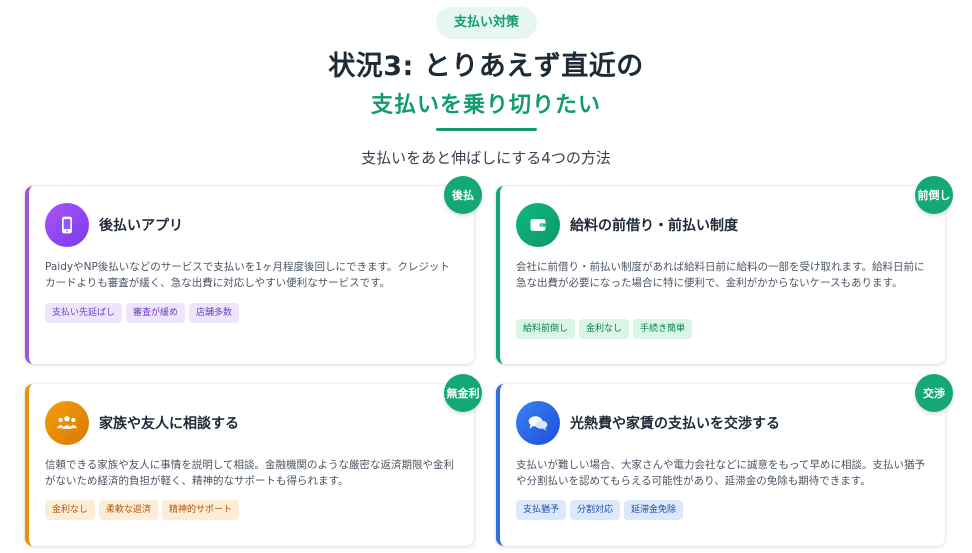 The height and width of the screenshot is (553, 972). I want to click on chat-icon-svg, so click(538, 423).